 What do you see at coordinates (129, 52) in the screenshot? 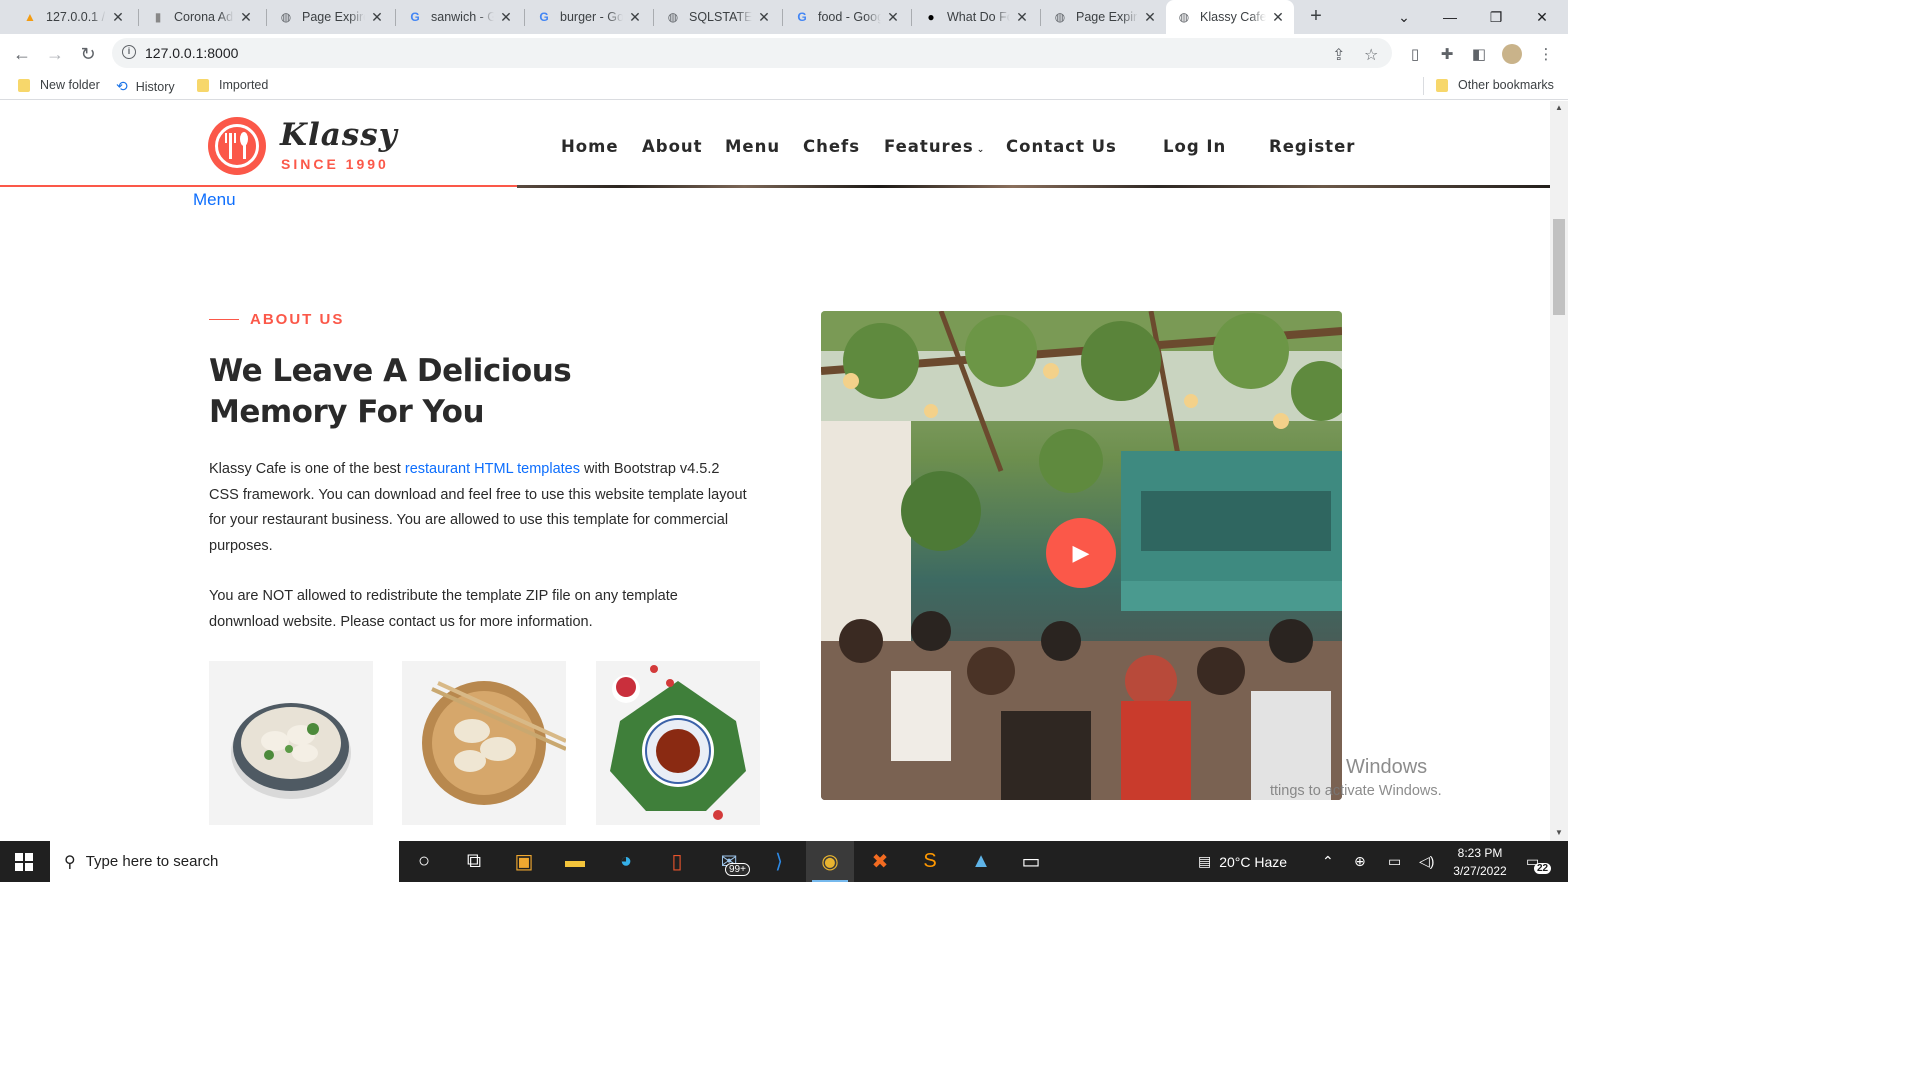
I see `site-info-icon: i` at bounding box center [129, 52].